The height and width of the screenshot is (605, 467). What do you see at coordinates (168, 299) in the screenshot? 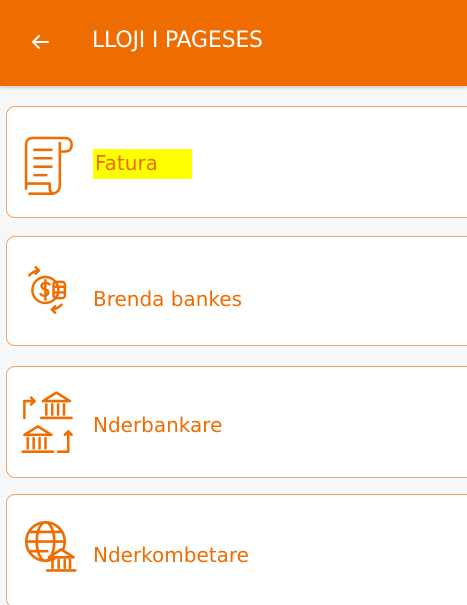
I see `payment-type-label: Brenda bankes` at bounding box center [168, 299].